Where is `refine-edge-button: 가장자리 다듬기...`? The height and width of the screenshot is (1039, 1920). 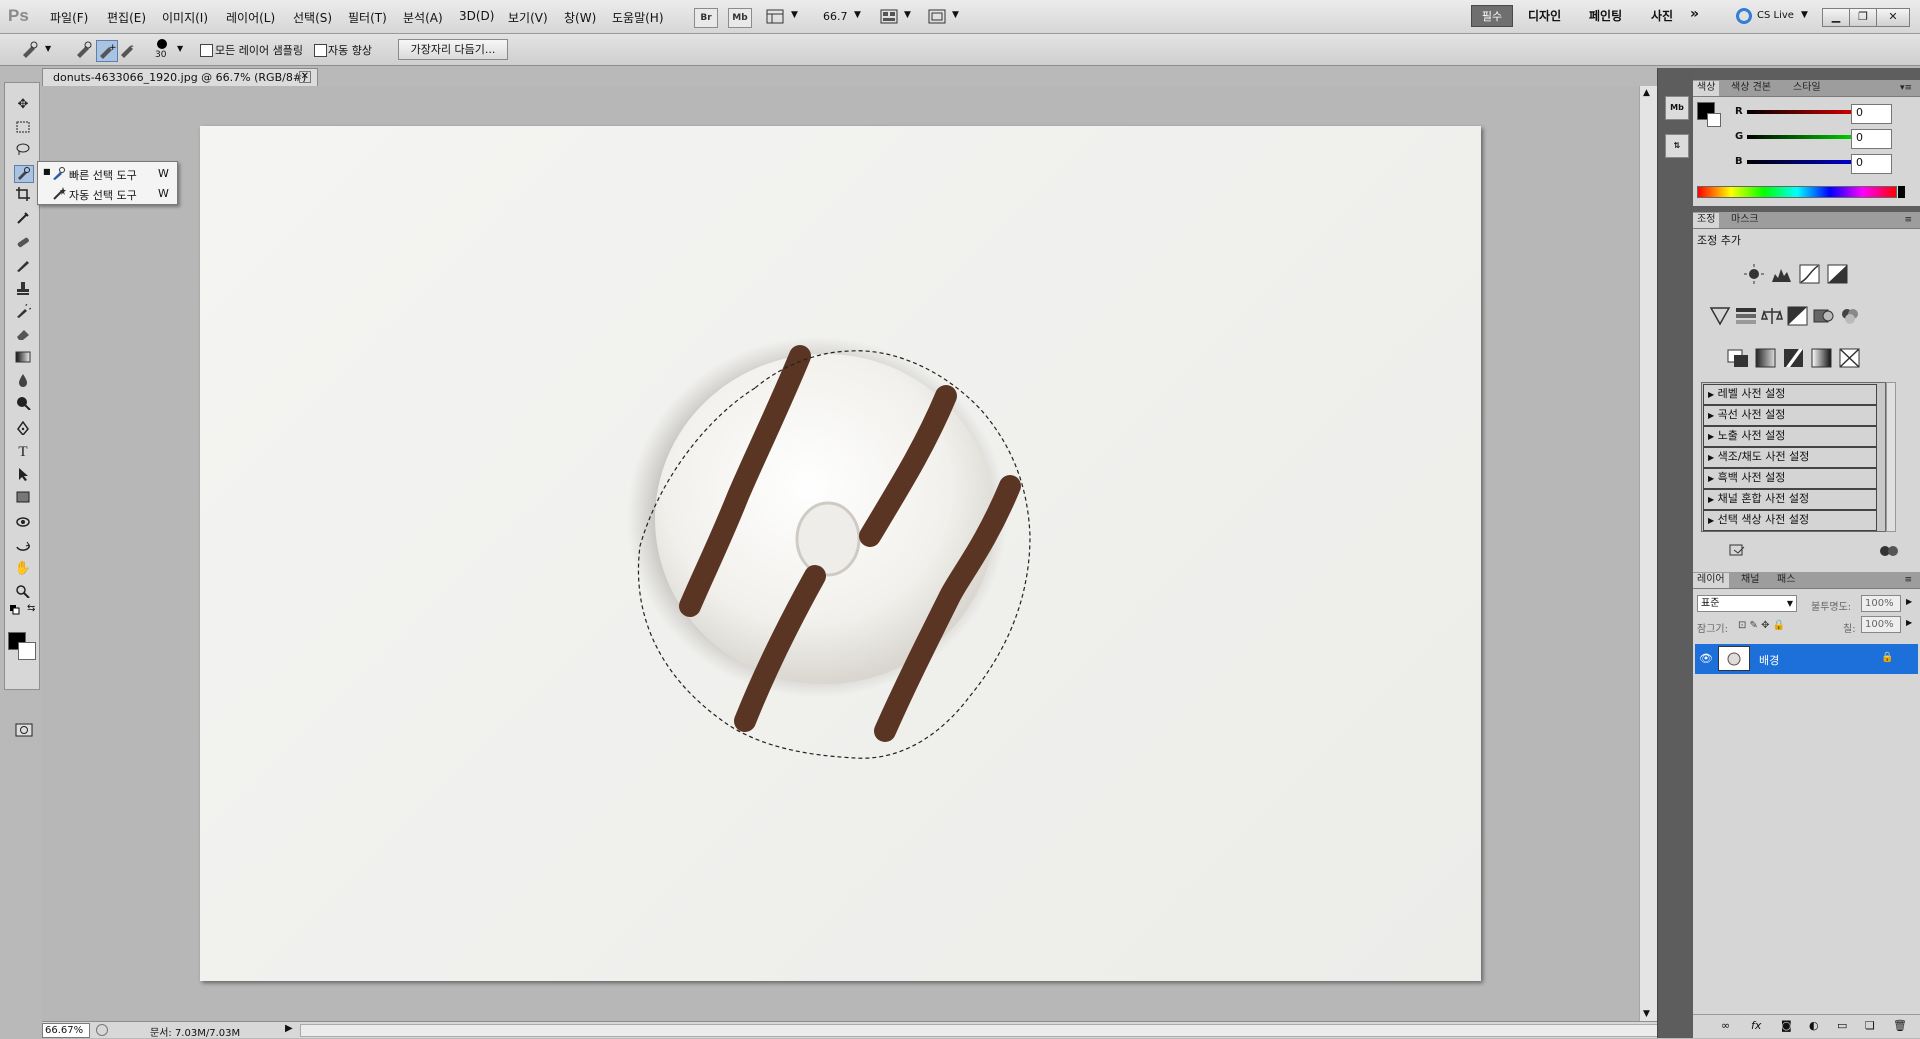
refine-edge-button: 가장자리 다듬기... is located at coordinates (453, 49).